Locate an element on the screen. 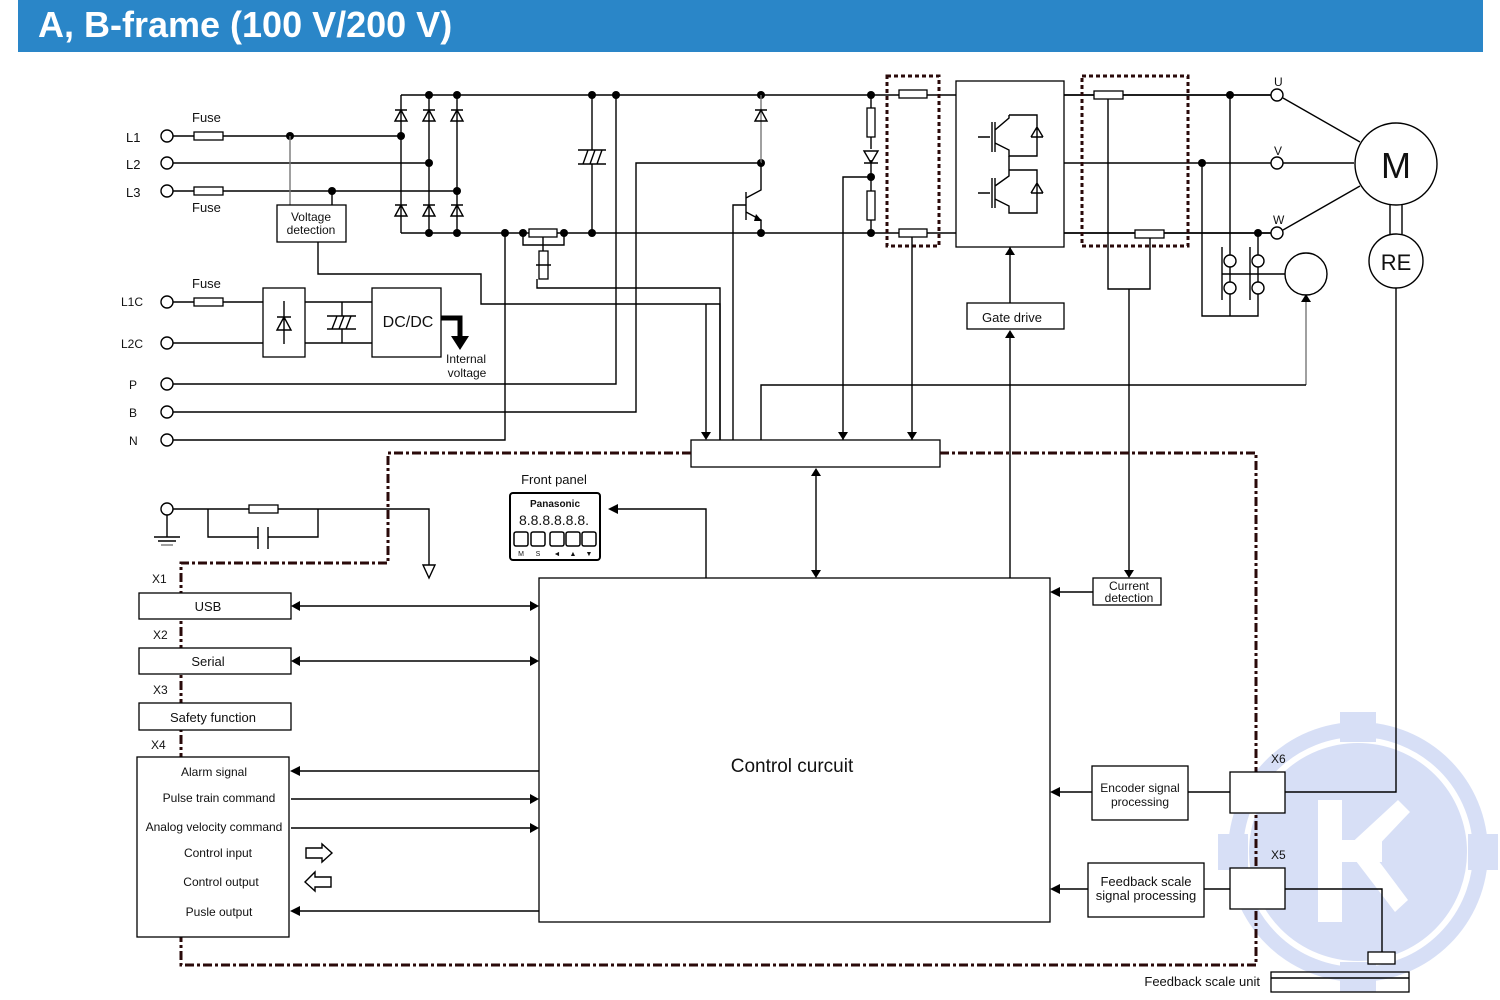 The height and width of the screenshot is (1000, 1500). control-circuit-label: Control curcuit is located at coordinates (792, 766).